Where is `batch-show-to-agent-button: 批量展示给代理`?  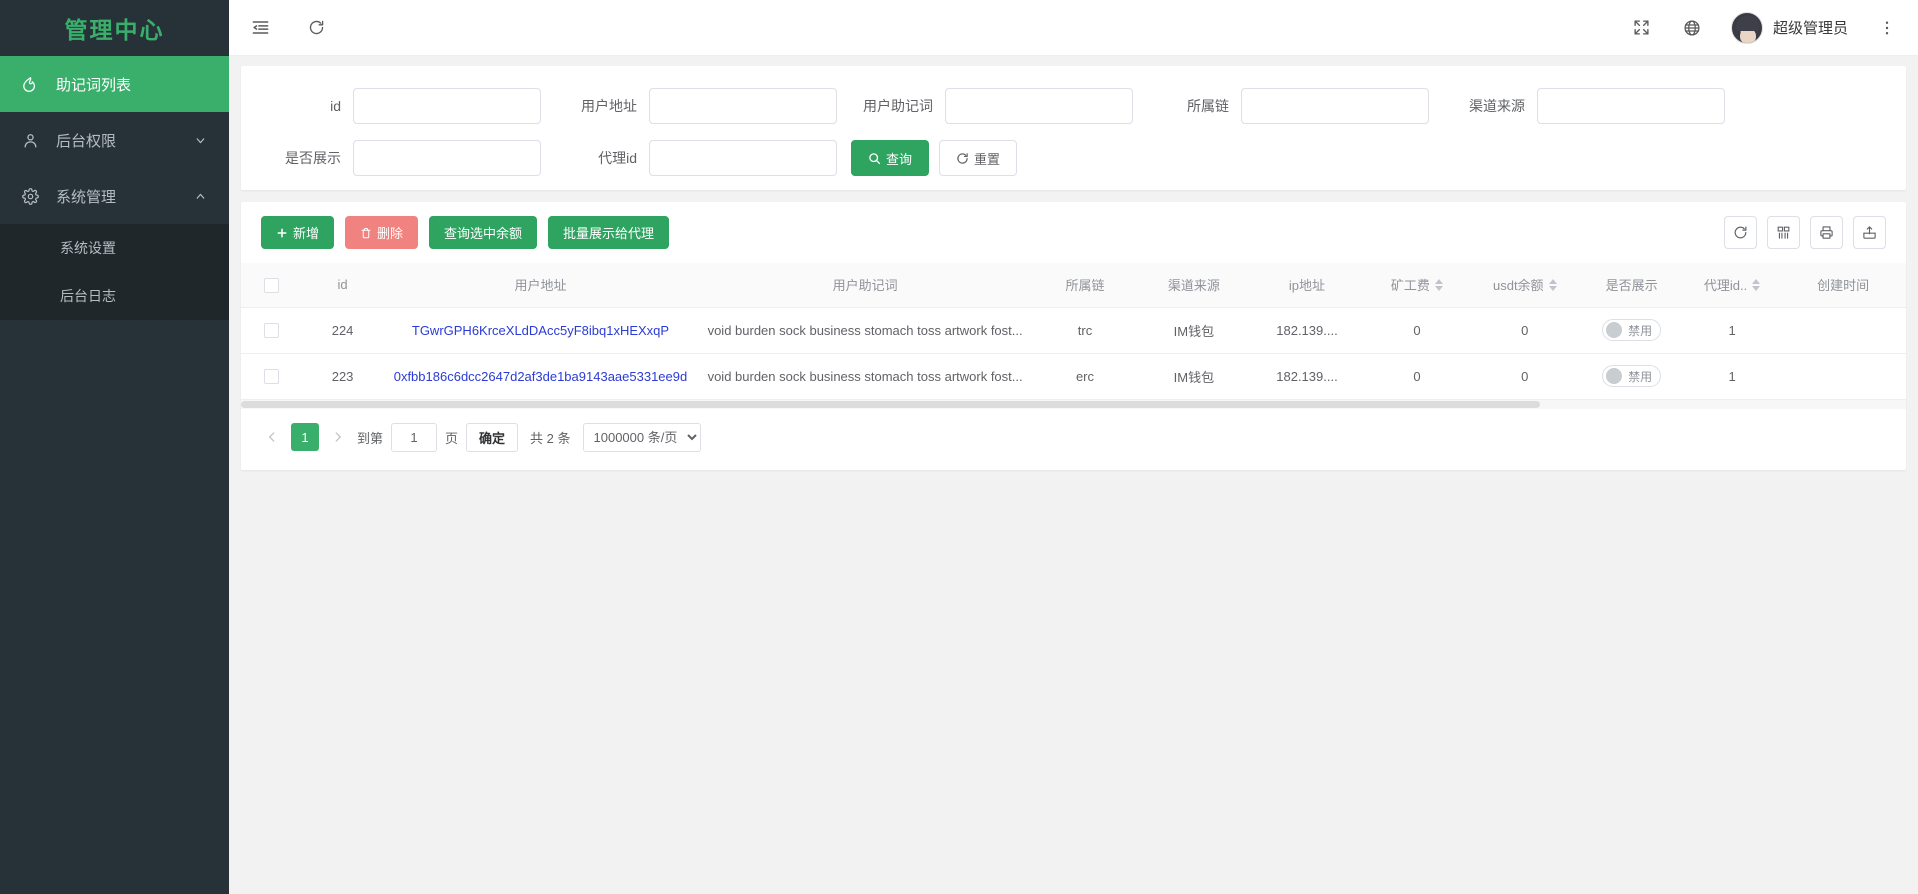
batch-show-to-agent-button: 批量展示给代理 is located at coordinates (609, 232).